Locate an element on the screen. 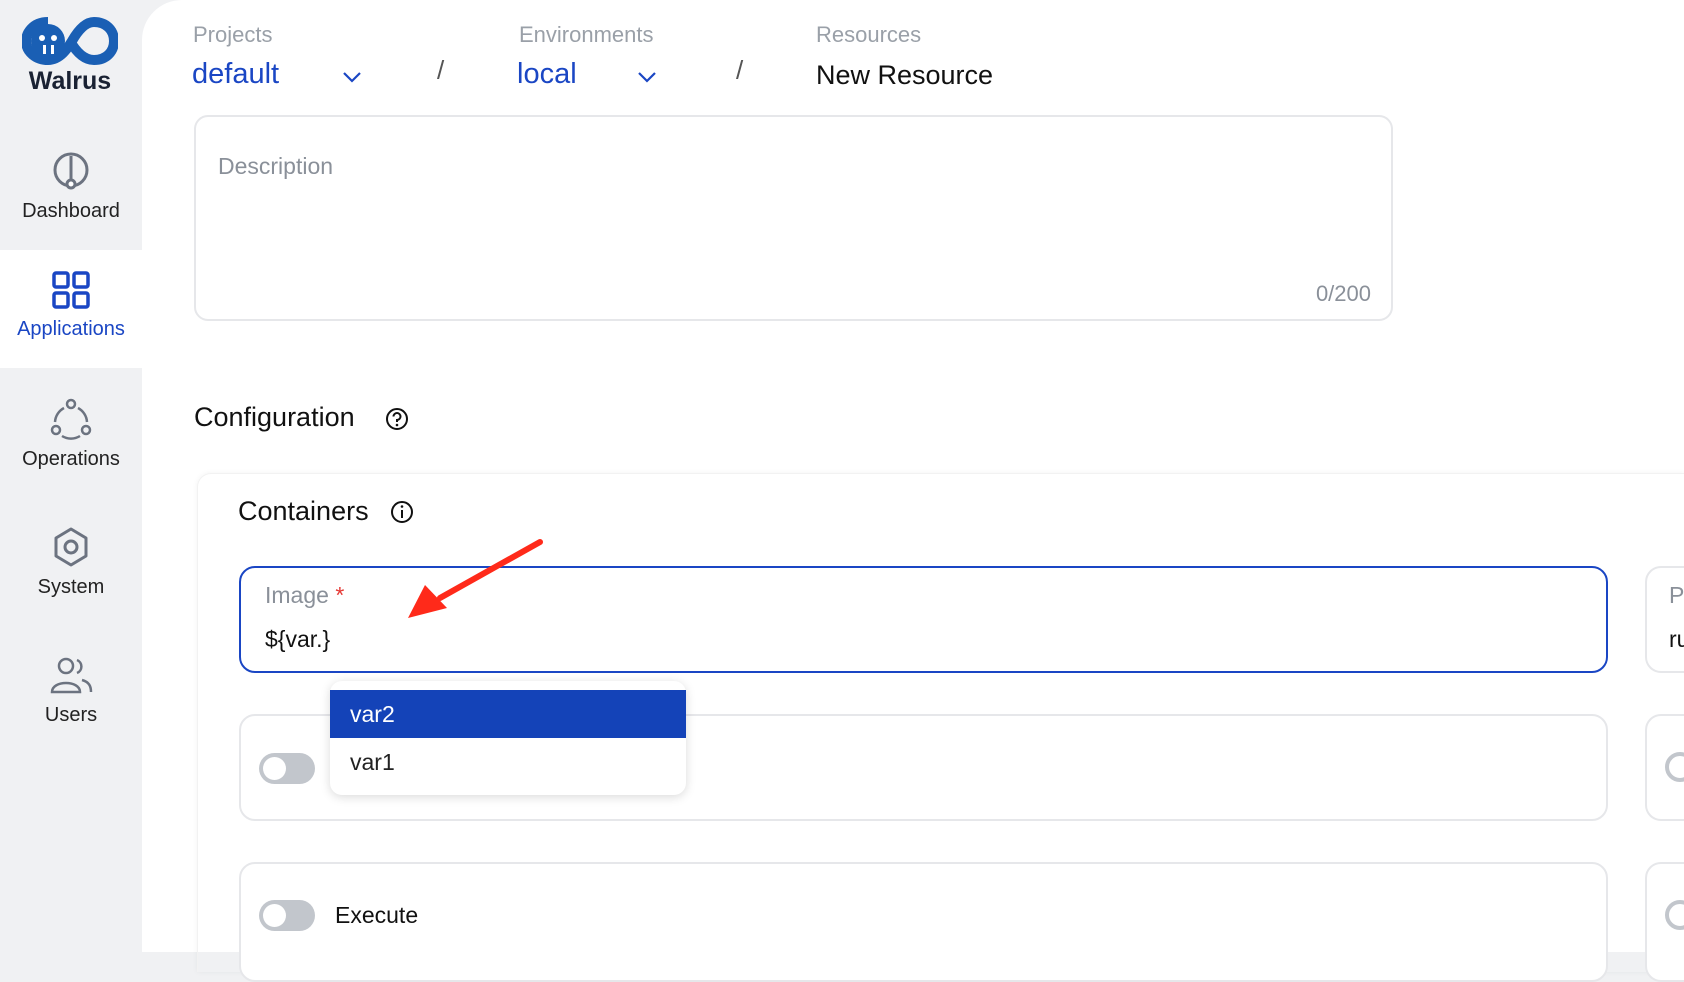 The image size is (1684, 982). execute-label: Execute is located at coordinates (377, 915).